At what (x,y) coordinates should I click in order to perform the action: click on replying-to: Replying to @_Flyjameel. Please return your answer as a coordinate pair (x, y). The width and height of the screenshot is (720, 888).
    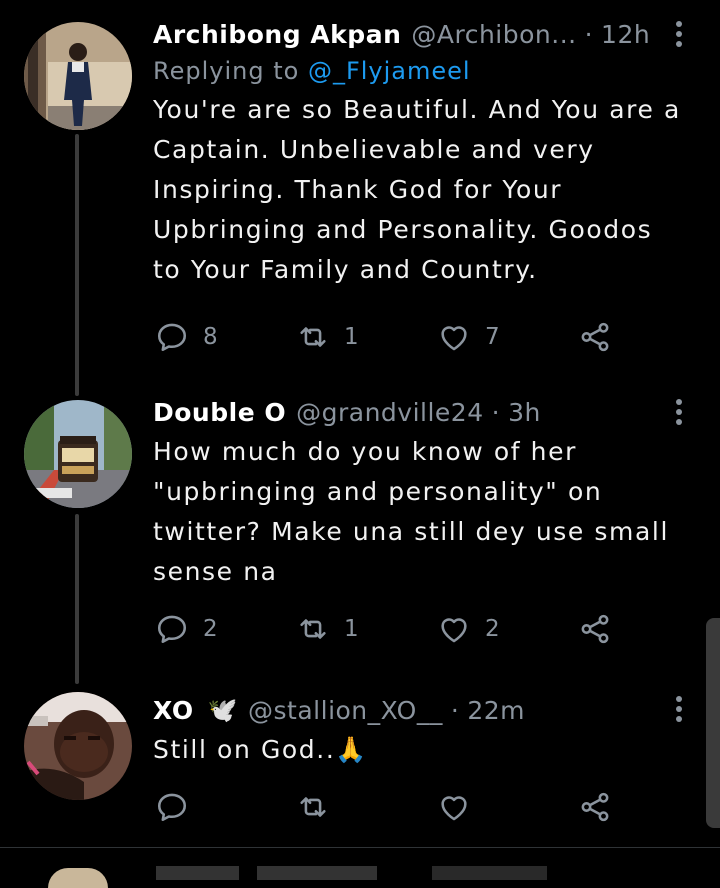
    Looking at the image, I should click on (426, 71).